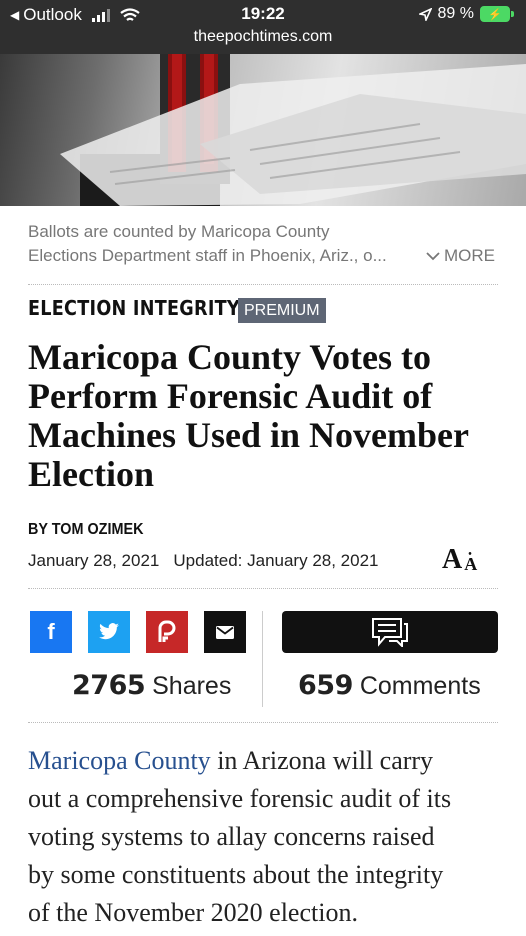  I want to click on font-size-small-label: A, so click(470, 559).